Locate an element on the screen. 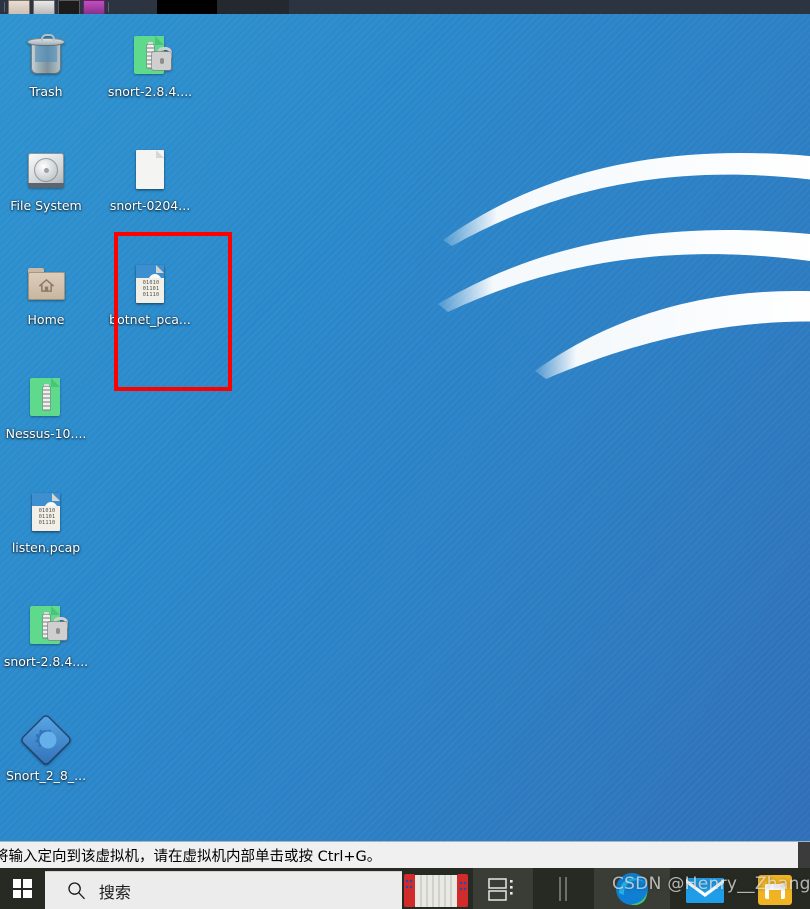 Image resolution: width=810 pixels, height=909 pixels. desktop-icon-listen-pcap: 01010 01101 01110 listen.pcap is located at coordinates (46, 521).